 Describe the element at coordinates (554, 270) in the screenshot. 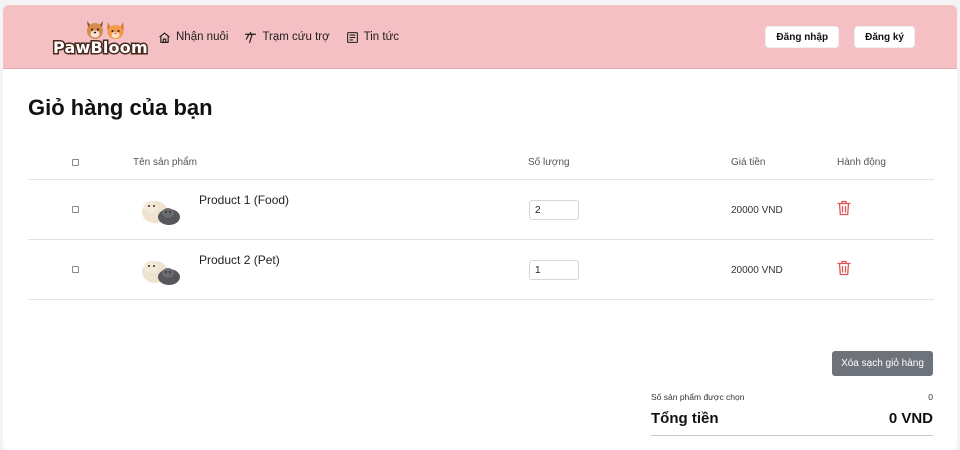

I see `quantity-input: 1` at that location.